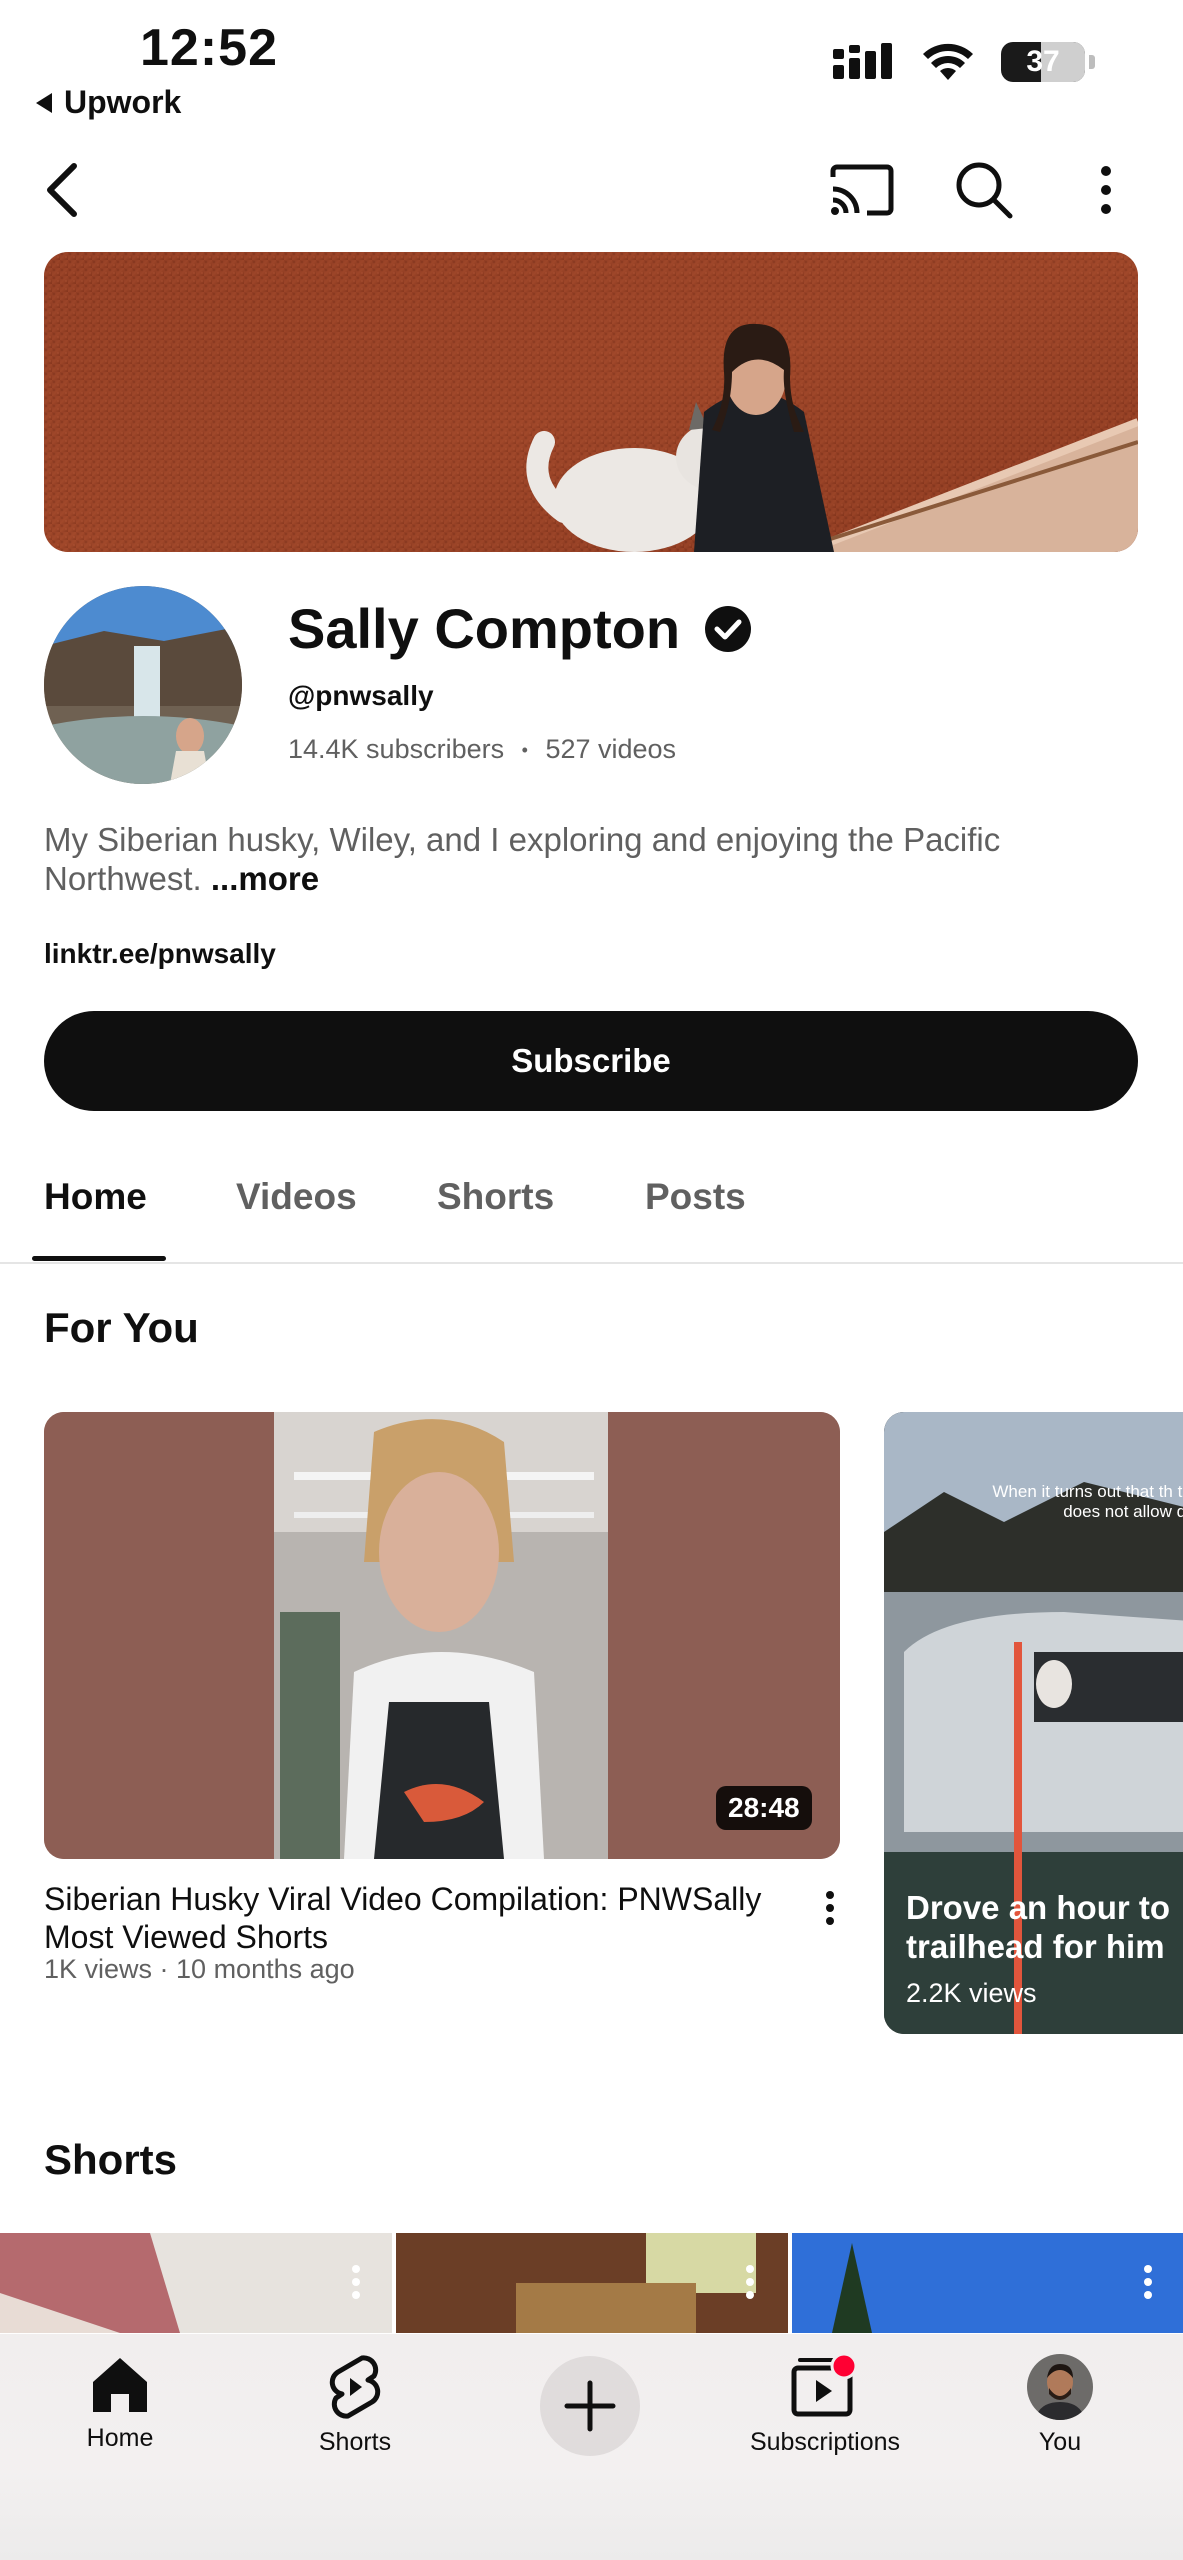 The height and width of the screenshot is (2560, 1183). What do you see at coordinates (862, 61) in the screenshot?
I see `cellular-signal-icon` at bounding box center [862, 61].